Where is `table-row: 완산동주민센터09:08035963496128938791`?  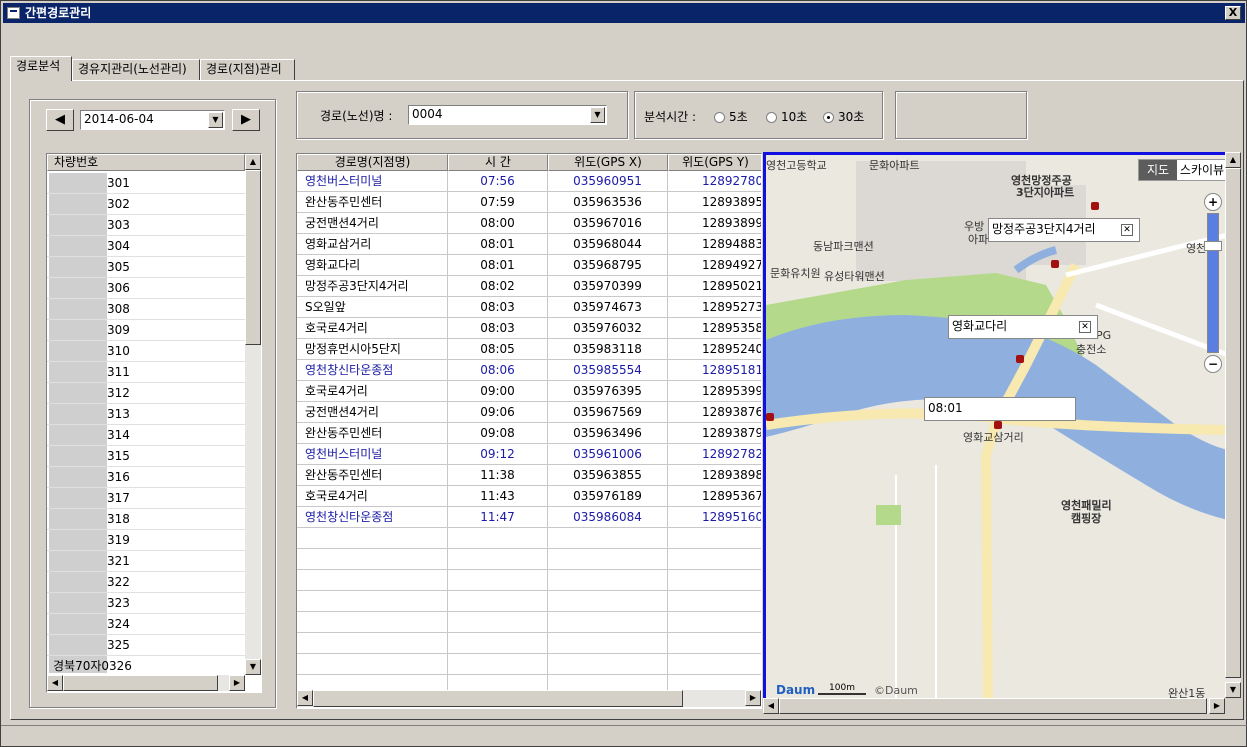 table-row: 완산동주민센터09:08035963496128938791 is located at coordinates (529, 433).